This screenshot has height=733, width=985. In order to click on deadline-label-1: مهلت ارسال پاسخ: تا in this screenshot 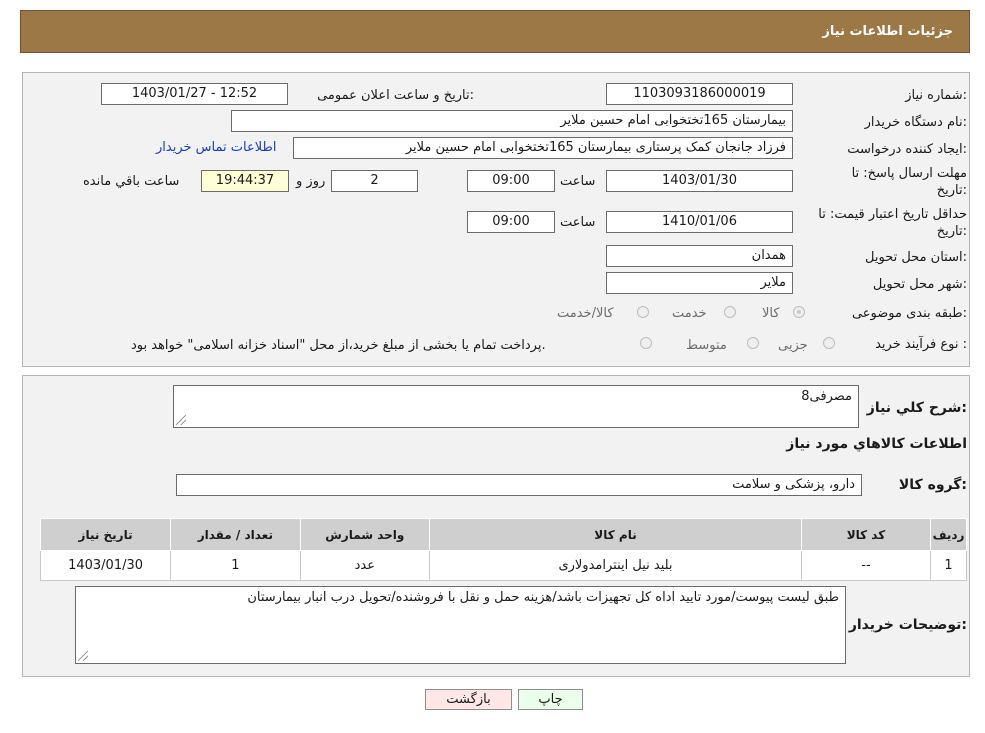, I will do `click(909, 173)`.